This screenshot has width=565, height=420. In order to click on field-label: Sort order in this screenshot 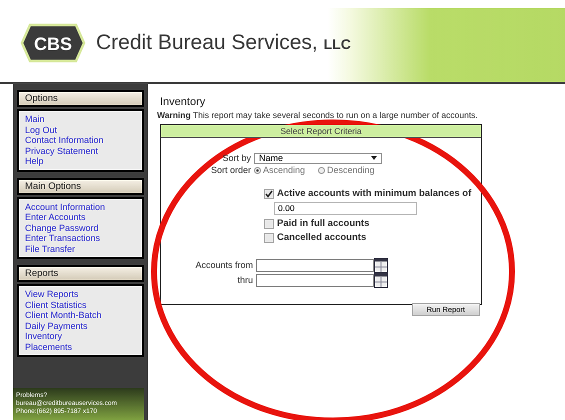, I will do `click(230, 170)`.